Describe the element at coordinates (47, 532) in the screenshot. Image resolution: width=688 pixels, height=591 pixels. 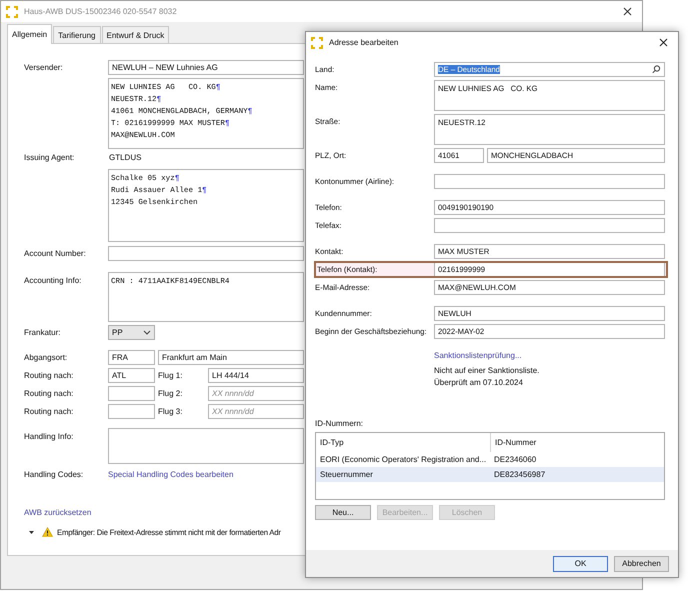
I see `warning-icon` at that location.